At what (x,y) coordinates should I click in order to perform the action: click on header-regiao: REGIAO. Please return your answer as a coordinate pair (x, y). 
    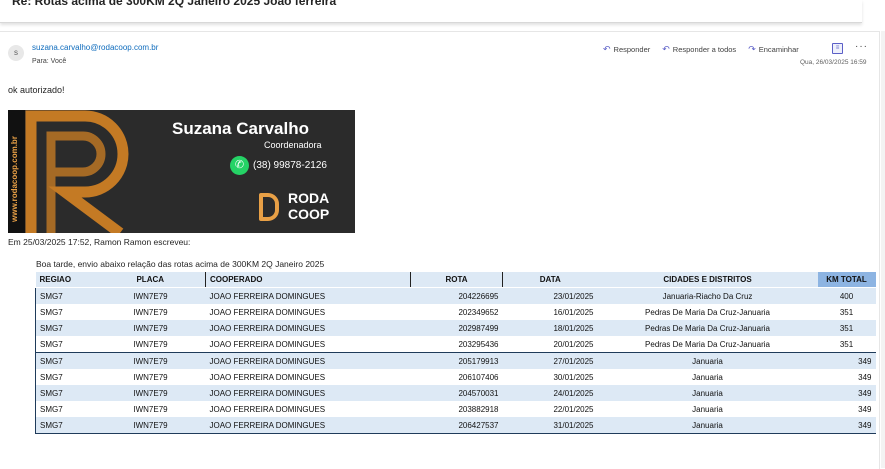
    Looking at the image, I should click on (65, 280).